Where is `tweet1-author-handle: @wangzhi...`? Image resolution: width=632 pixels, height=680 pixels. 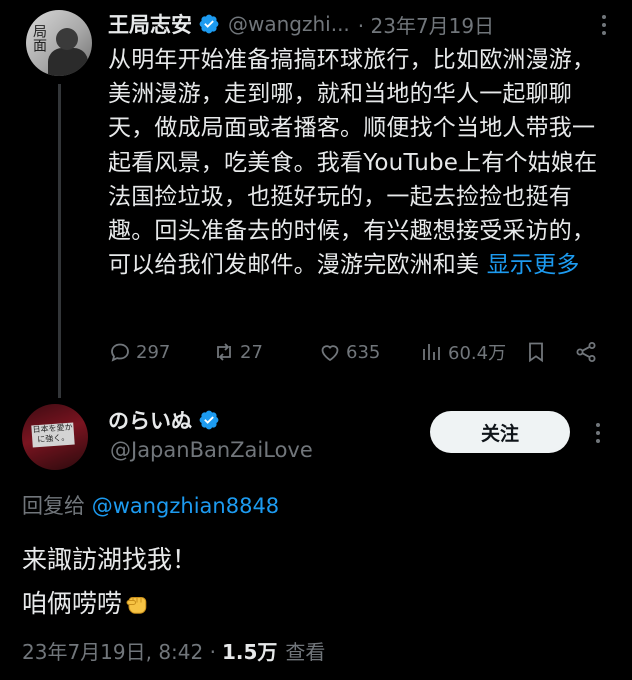 tweet1-author-handle: @wangzhi... is located at coordinates (289, 24).